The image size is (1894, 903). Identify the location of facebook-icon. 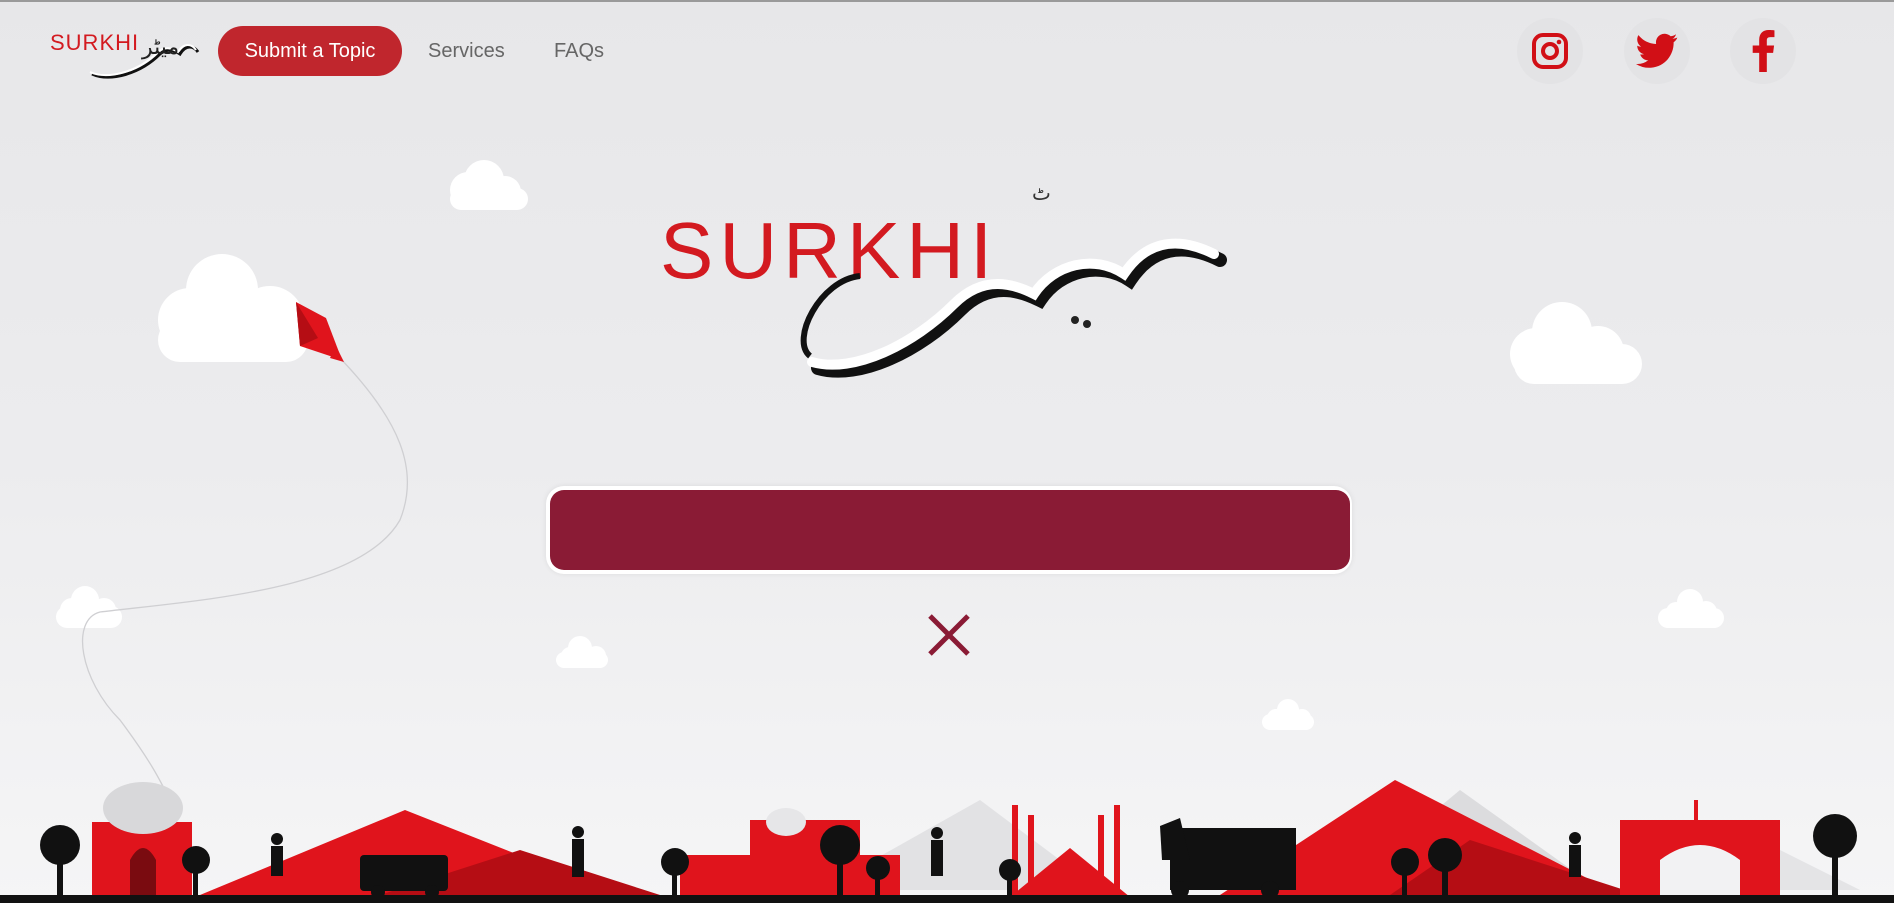
(1763, 51).